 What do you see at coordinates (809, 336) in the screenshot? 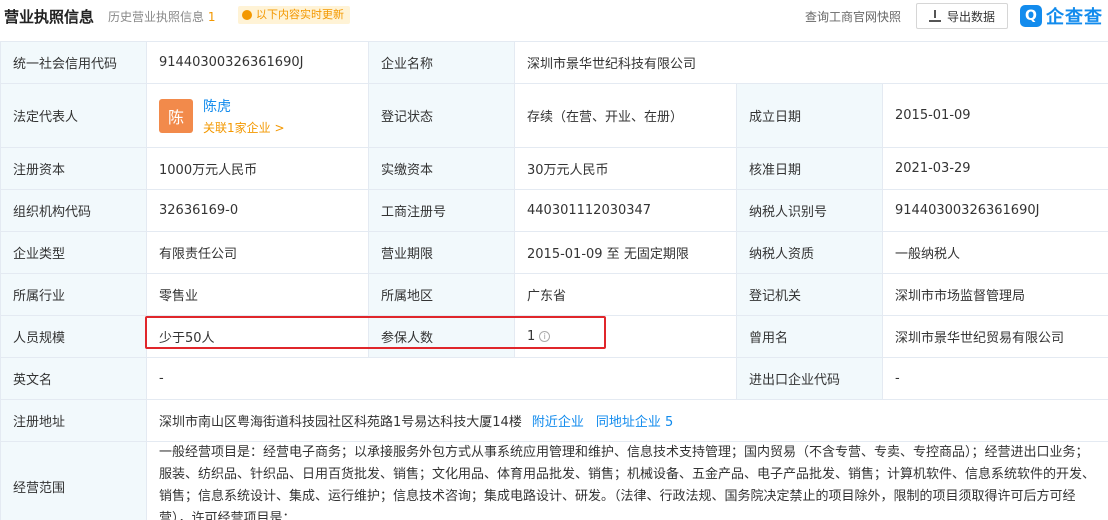
I see `former-name-label: 曾用名` at bounding box center [809, 336].